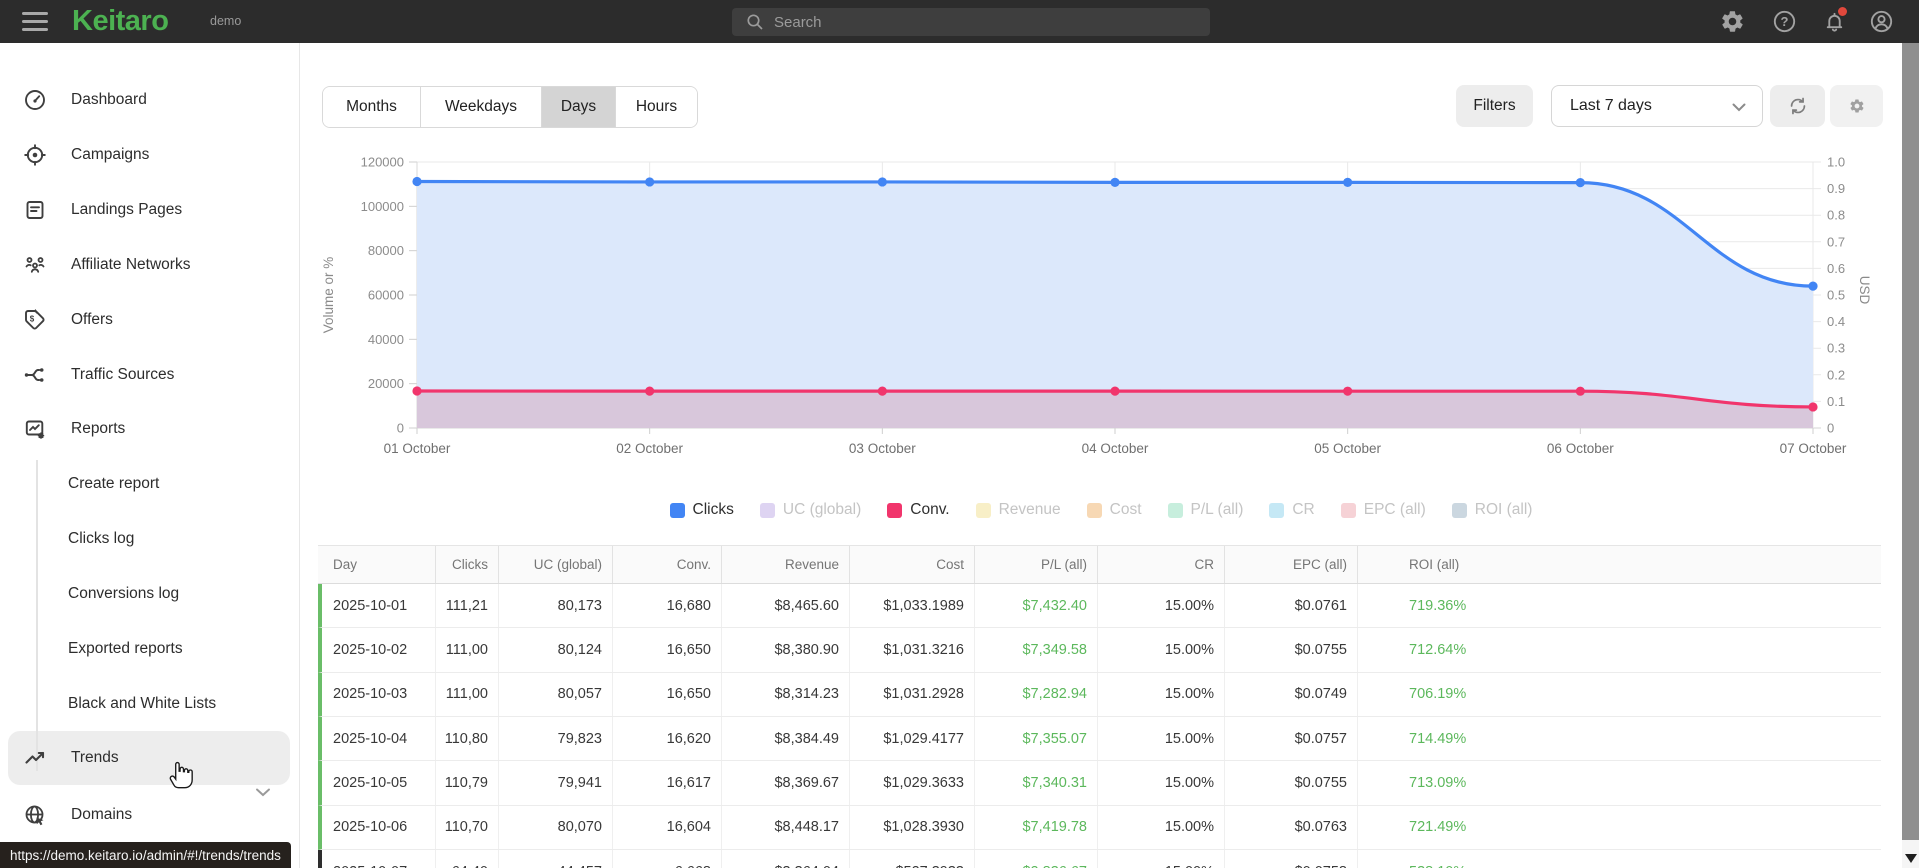 Image resolution: width=1919 pixels, height=868 pixels. I want to click on cell-clicks: 110,70, so click(467, 827).